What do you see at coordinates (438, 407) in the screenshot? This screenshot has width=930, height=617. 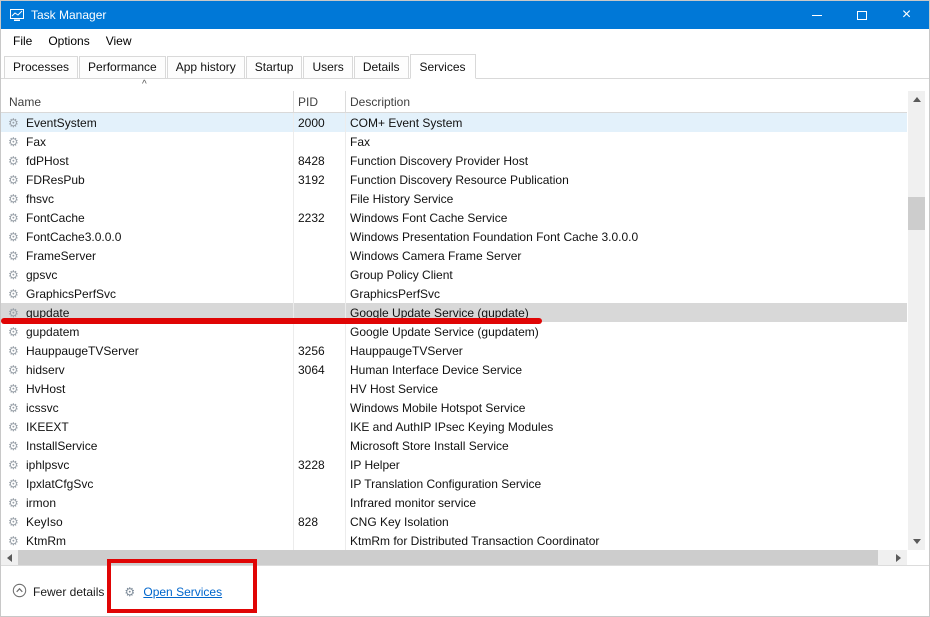 I see `cell-description: Windows Mobile Hotspot Service` at bounding box center [438, 407].